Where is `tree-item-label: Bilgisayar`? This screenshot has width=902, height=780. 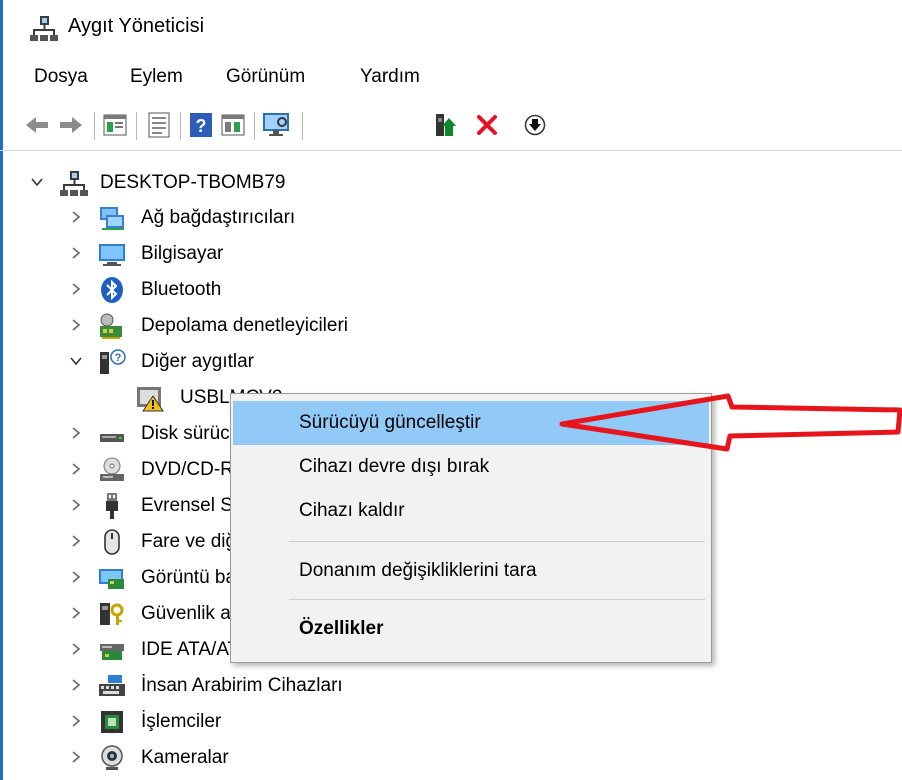
tree-item-label: Bilgisayar is located at coordinates (182, 253).